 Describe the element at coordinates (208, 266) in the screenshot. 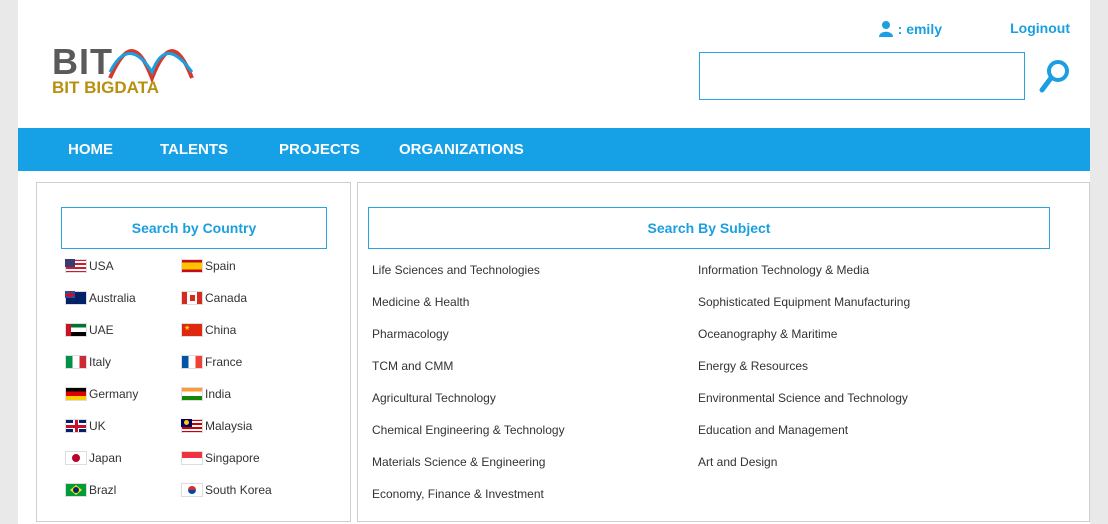

I see `country-spain: Spain` at that location.